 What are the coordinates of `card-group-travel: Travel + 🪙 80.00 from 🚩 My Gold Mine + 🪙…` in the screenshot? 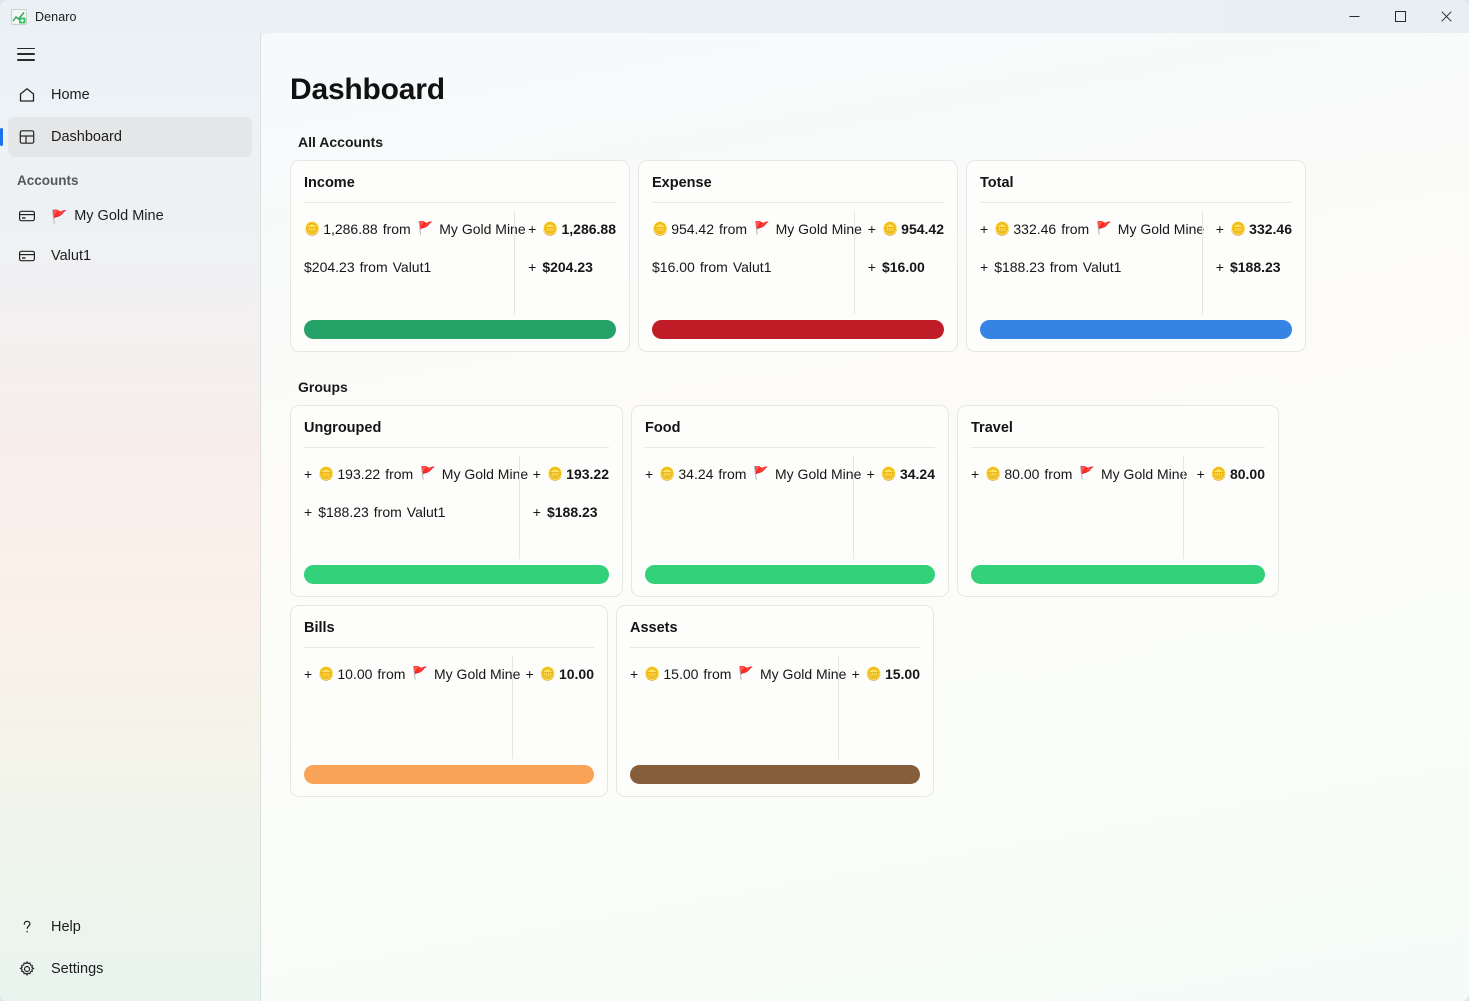 It's located at (1118, 501).